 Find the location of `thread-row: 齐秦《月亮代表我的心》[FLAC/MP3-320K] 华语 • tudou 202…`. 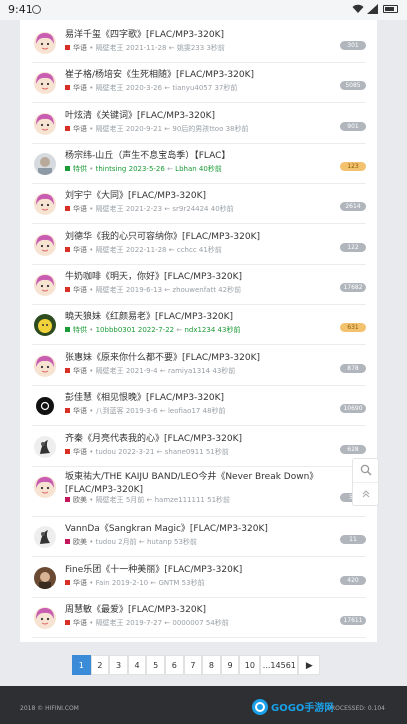

thread-row: 齐秦《月亮代表我的心》[FLAC/MP3-320K] 华语 • tudou 202… is located at coordinates (199, 446).